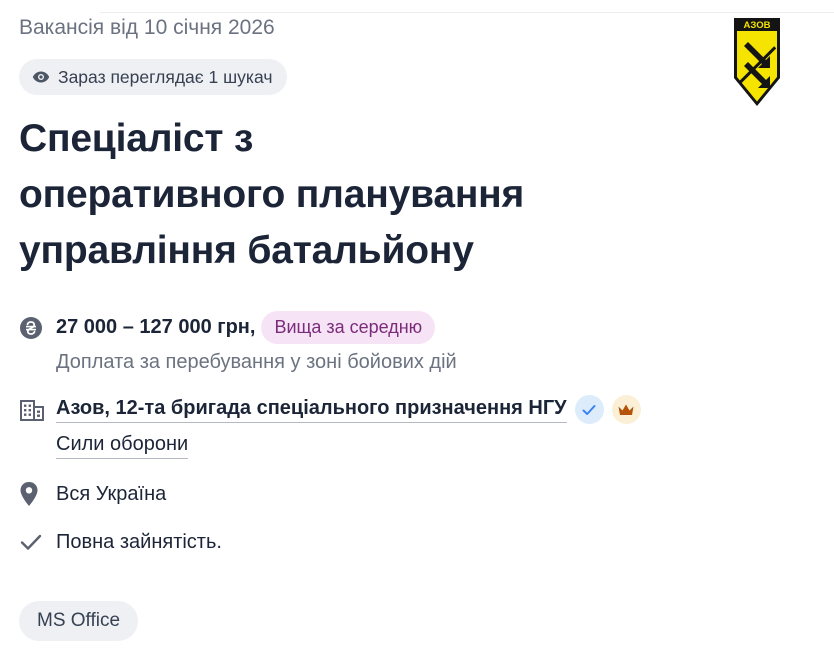 The image size is (834, 656). What do you see at coordinates (272, 194) in the screenshot?
I see `title-line: оперативного планування` at bounding box center [272, 194].